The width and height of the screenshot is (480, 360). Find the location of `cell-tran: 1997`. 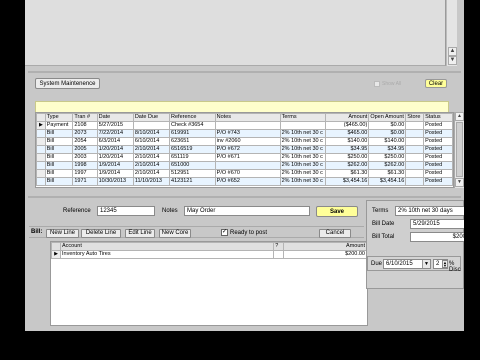

cell-tran: 1997 is located at coordinates (85, 173).